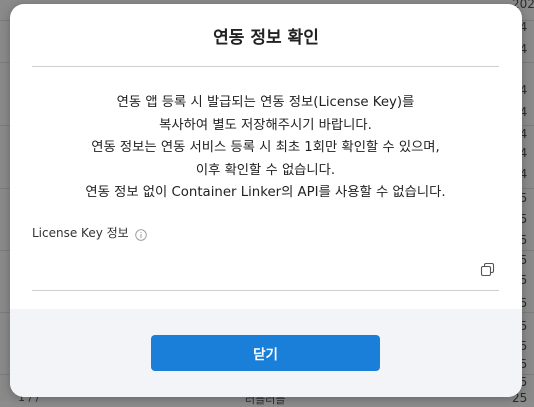  I want to click on license-key-label: License Key 정보, so click(80, 232).